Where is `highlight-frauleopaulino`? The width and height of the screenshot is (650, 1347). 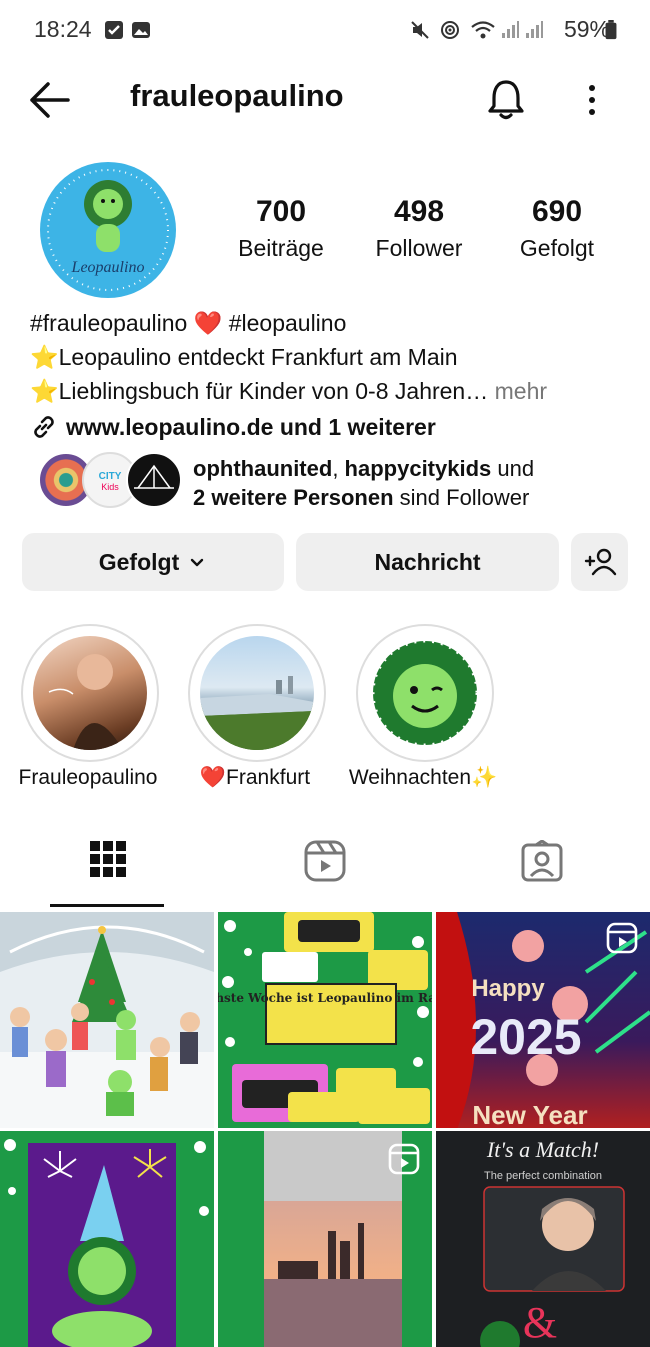
highlight-frauleopaulino is located at coordinates (90, 693).